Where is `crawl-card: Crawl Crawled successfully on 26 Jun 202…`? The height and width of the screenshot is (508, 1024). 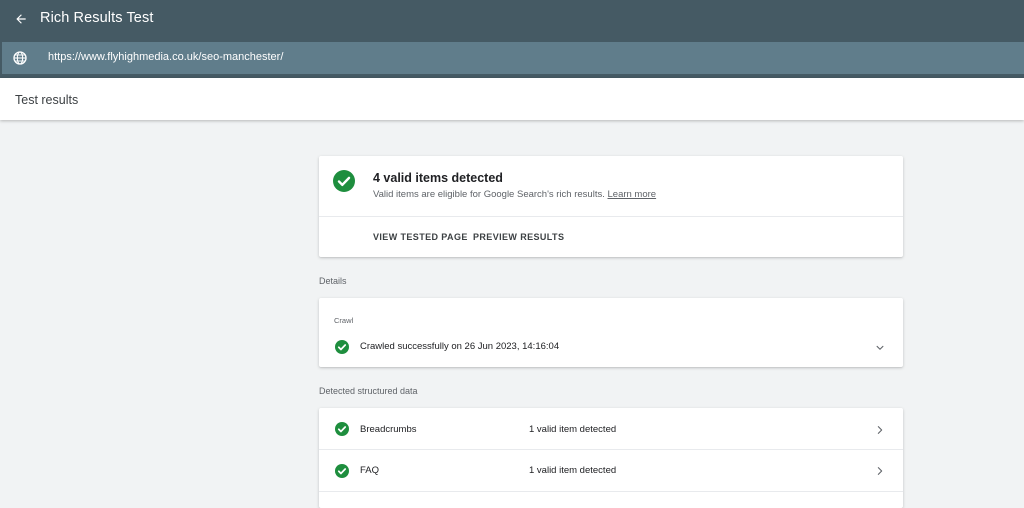
crawl-card: Crawl Crawled successfully on 26 Jun 202… is located at coordinates (611, 332).